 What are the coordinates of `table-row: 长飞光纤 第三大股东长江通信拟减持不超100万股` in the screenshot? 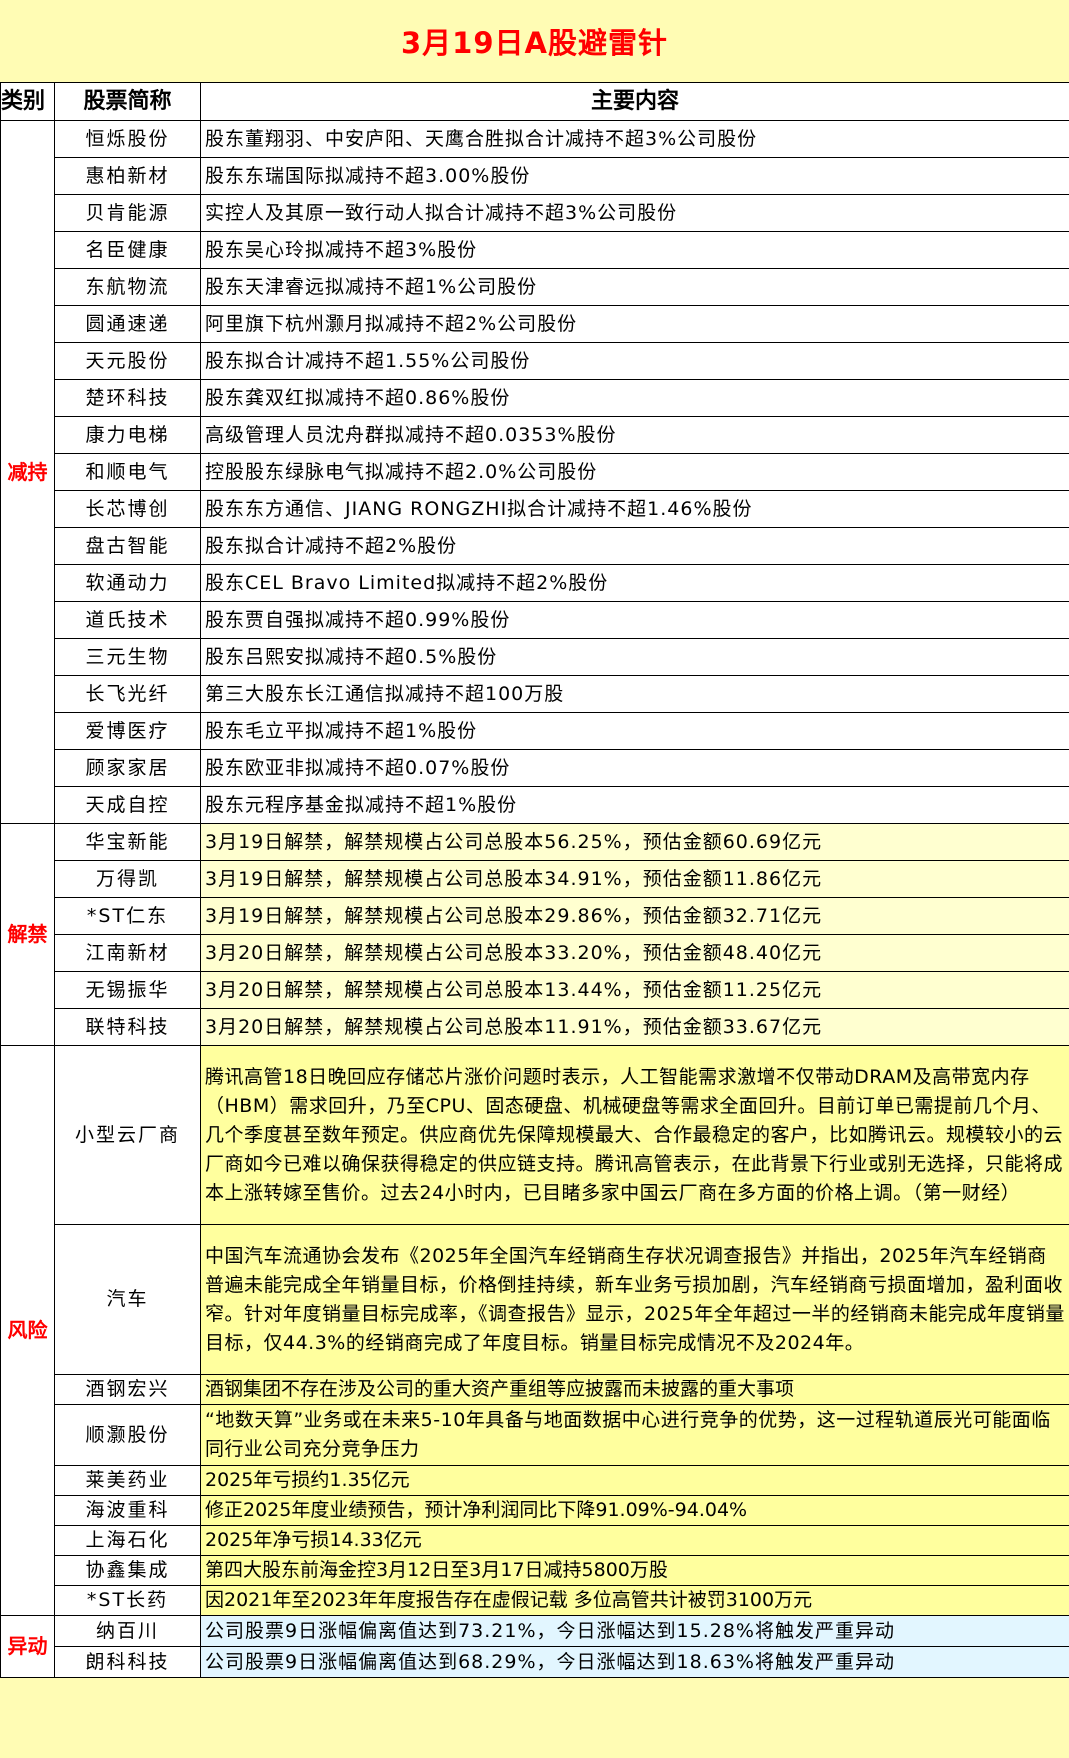 It's located at (535, 694).